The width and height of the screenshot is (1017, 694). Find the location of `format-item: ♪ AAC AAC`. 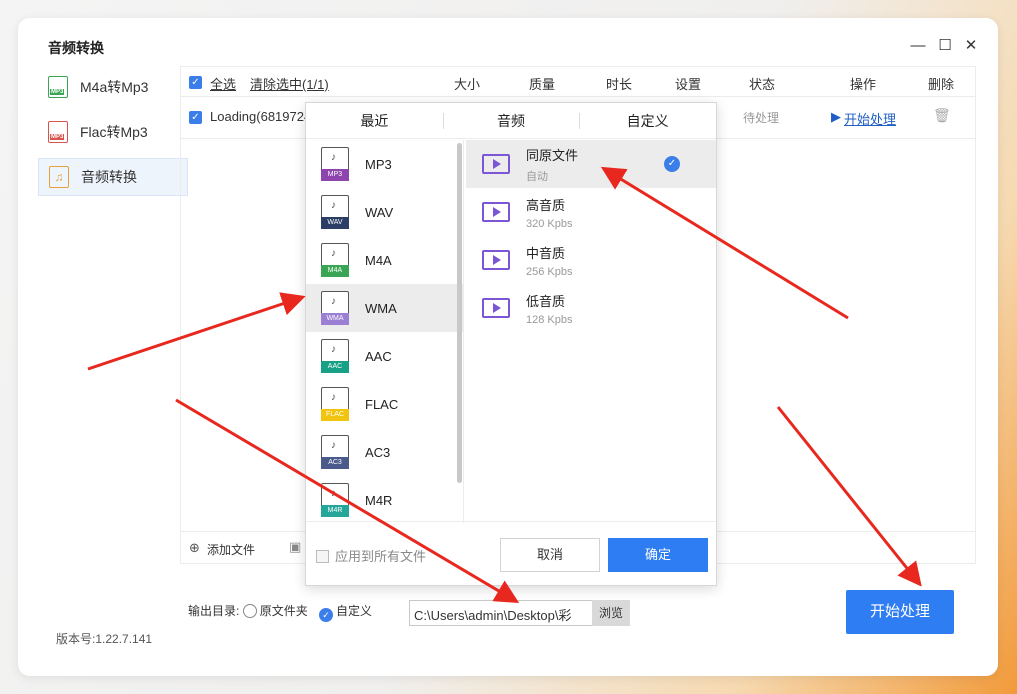

format-item: ♪ AAC AAC is located at coordinates (384, 356).